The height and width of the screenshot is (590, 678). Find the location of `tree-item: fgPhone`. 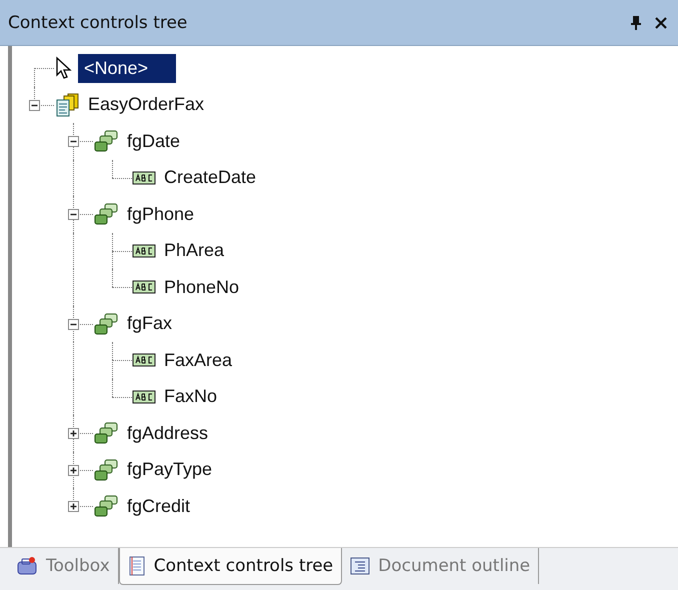

tree-item: fgPhone is located at coordinates (160, 214).